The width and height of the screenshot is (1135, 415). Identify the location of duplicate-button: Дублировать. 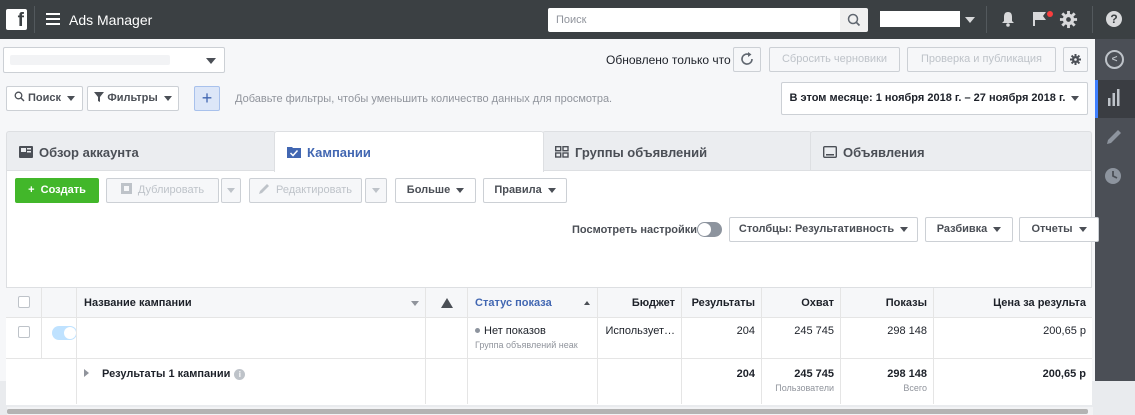
(162, 190).